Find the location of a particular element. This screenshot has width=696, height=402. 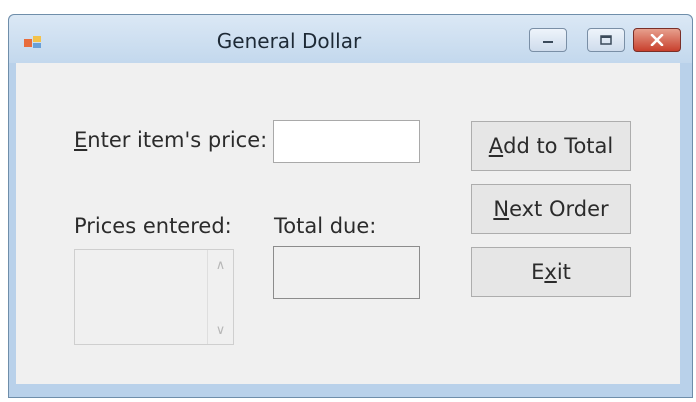

app-icon is located at coordinates (32, 42).